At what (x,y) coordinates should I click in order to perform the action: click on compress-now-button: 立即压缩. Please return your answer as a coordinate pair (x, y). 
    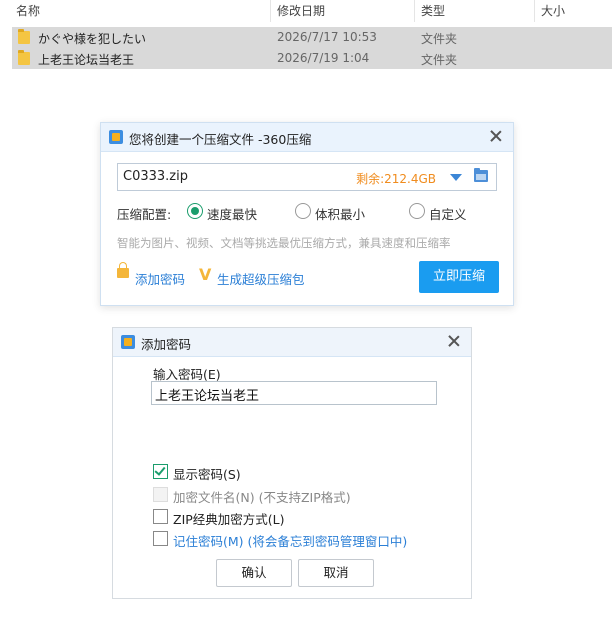
    Looking at the image, I should click on (459, 277).